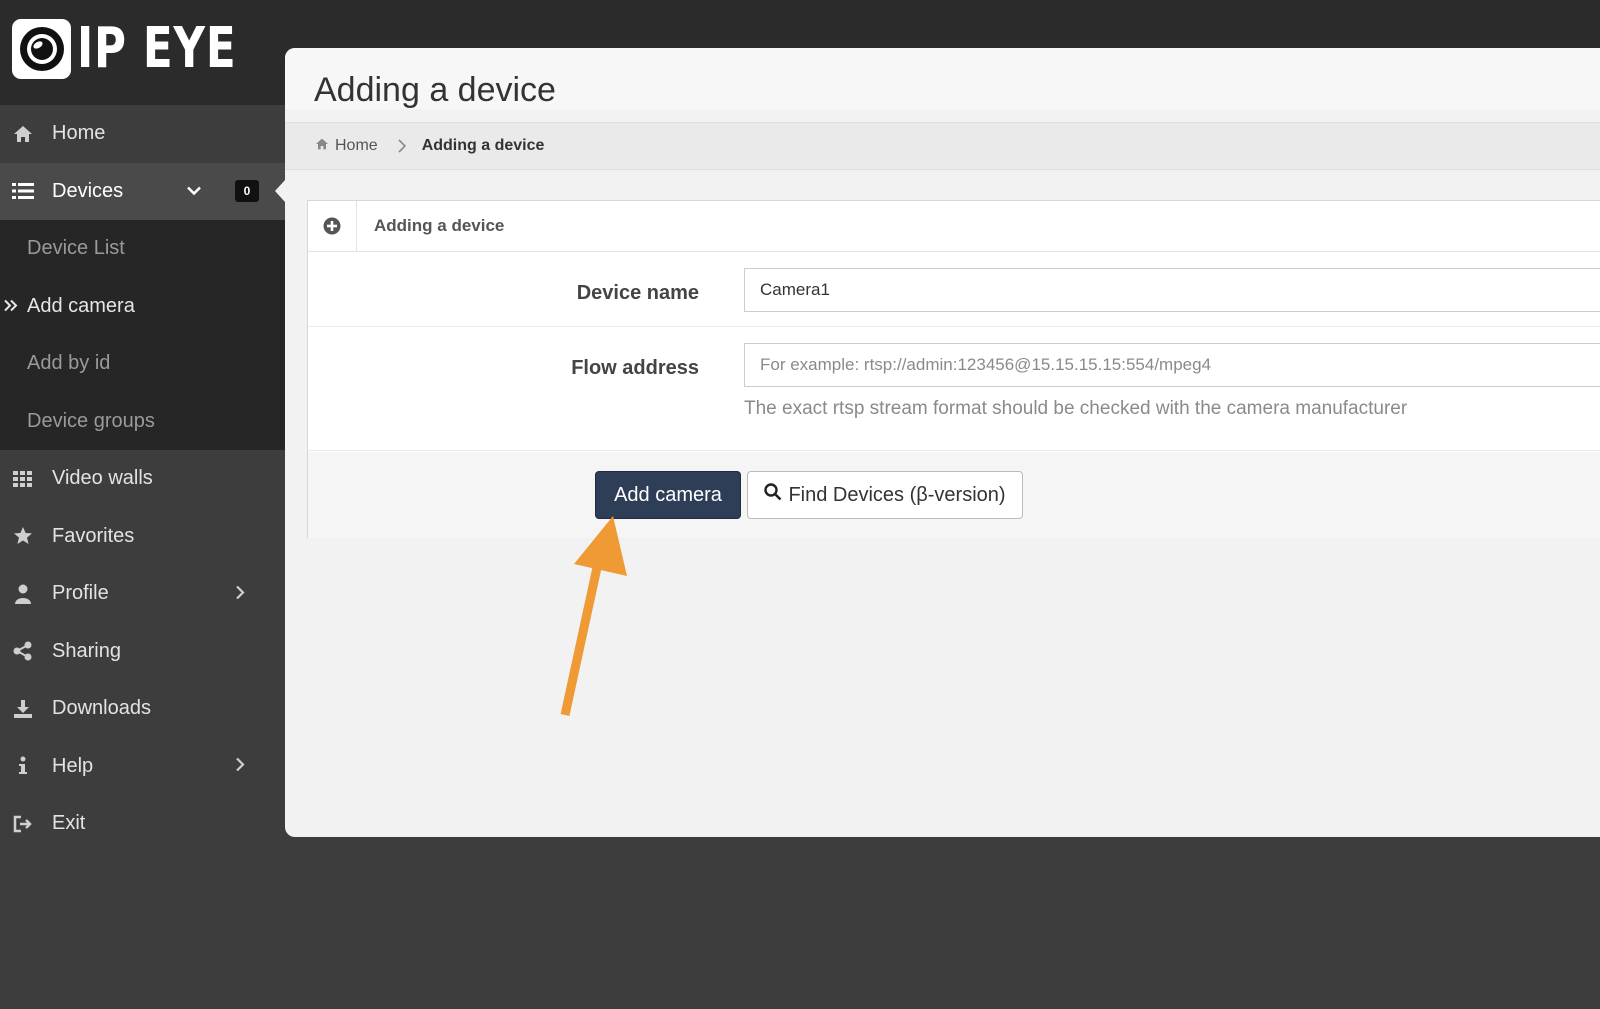 This screenshot has width=1600, height=1009. What do you see at coordinates (635, 368) in the screenshot?
I see `flow-address-label: Flow address` at bounding box center [635, 368].